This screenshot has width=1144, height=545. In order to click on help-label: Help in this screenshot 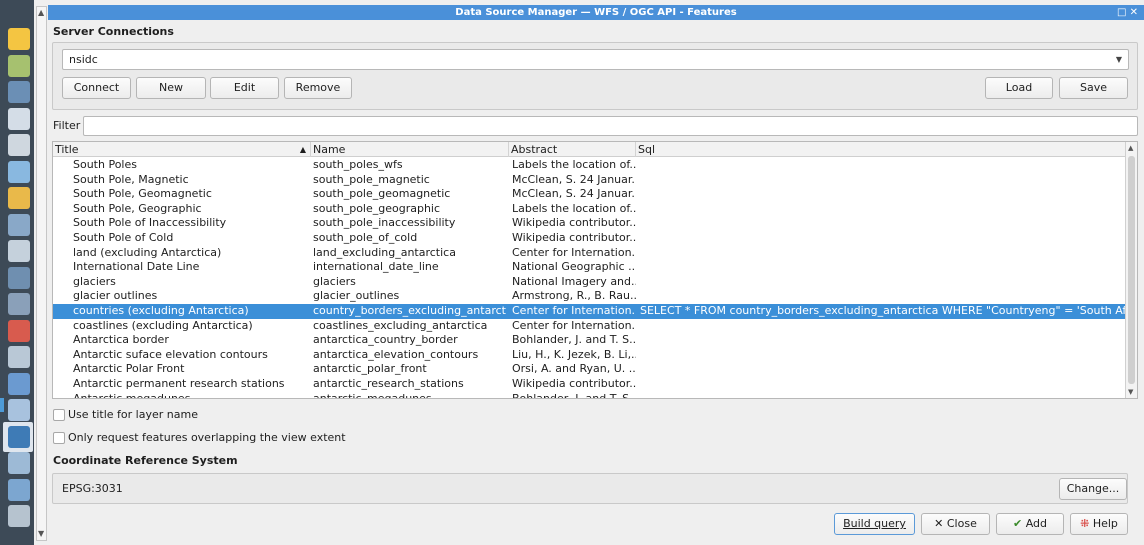, I will do `click(1105, 523)`.